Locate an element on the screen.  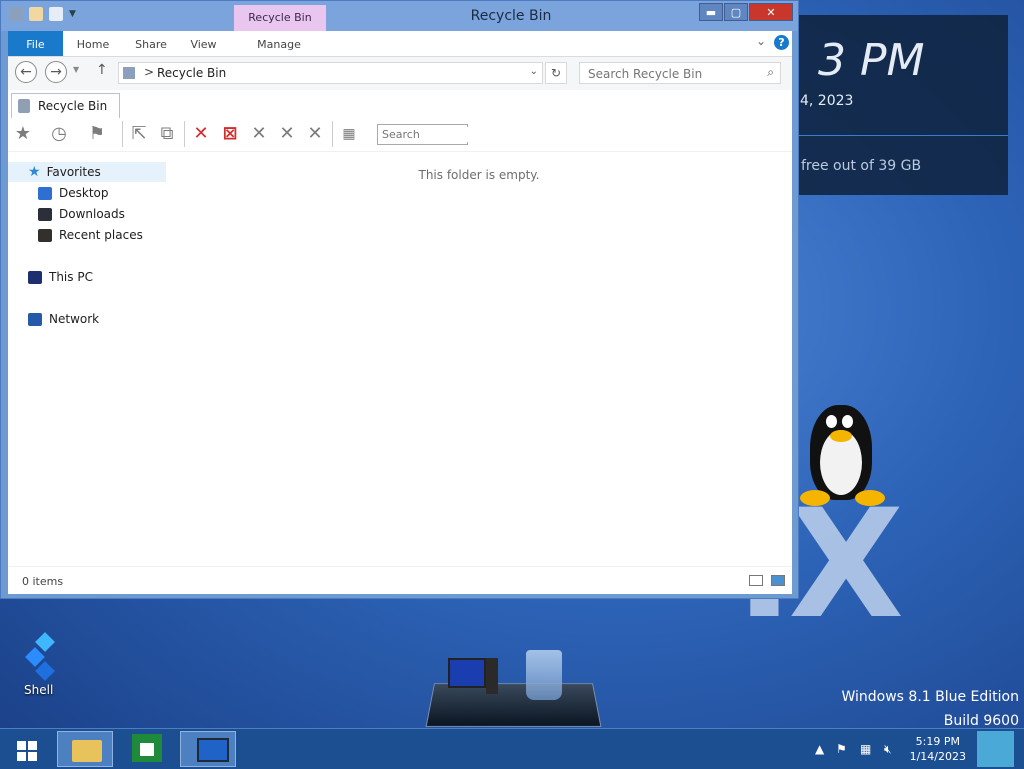
file-explorer-taskbar-button is located at coordinates (85, 749).